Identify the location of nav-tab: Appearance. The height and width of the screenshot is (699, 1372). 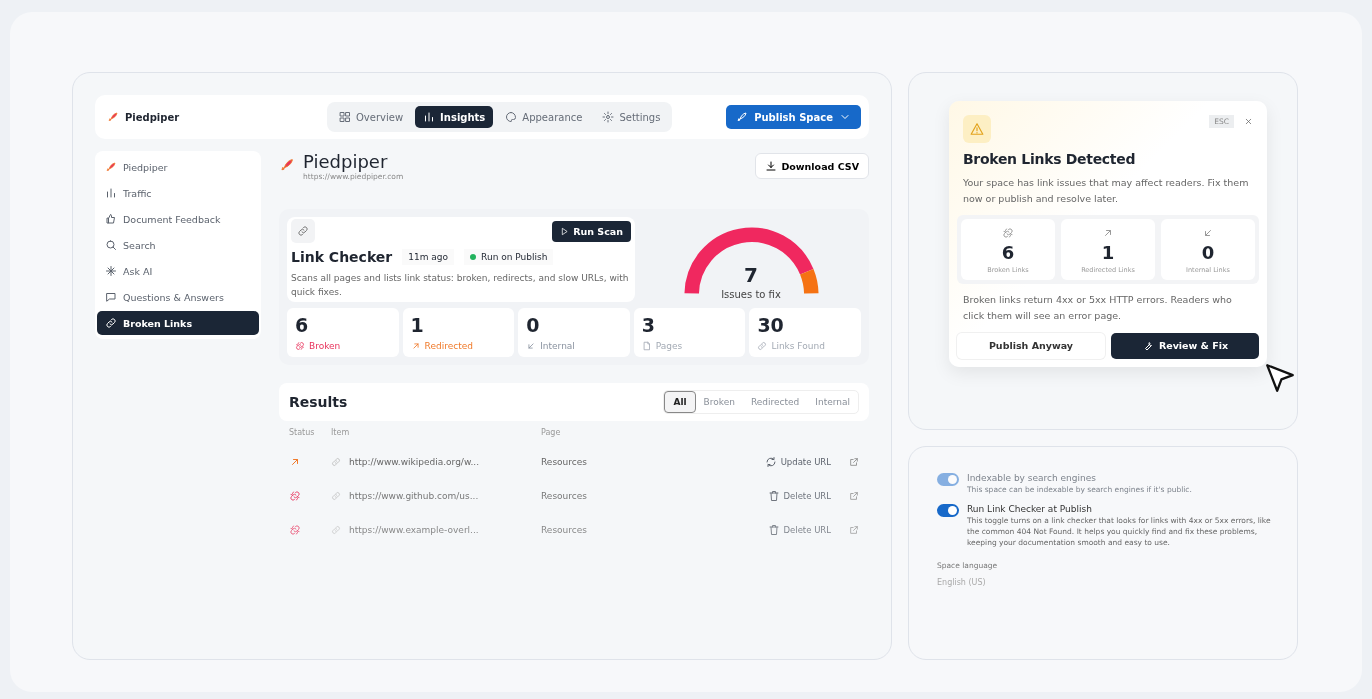
(544, 117).